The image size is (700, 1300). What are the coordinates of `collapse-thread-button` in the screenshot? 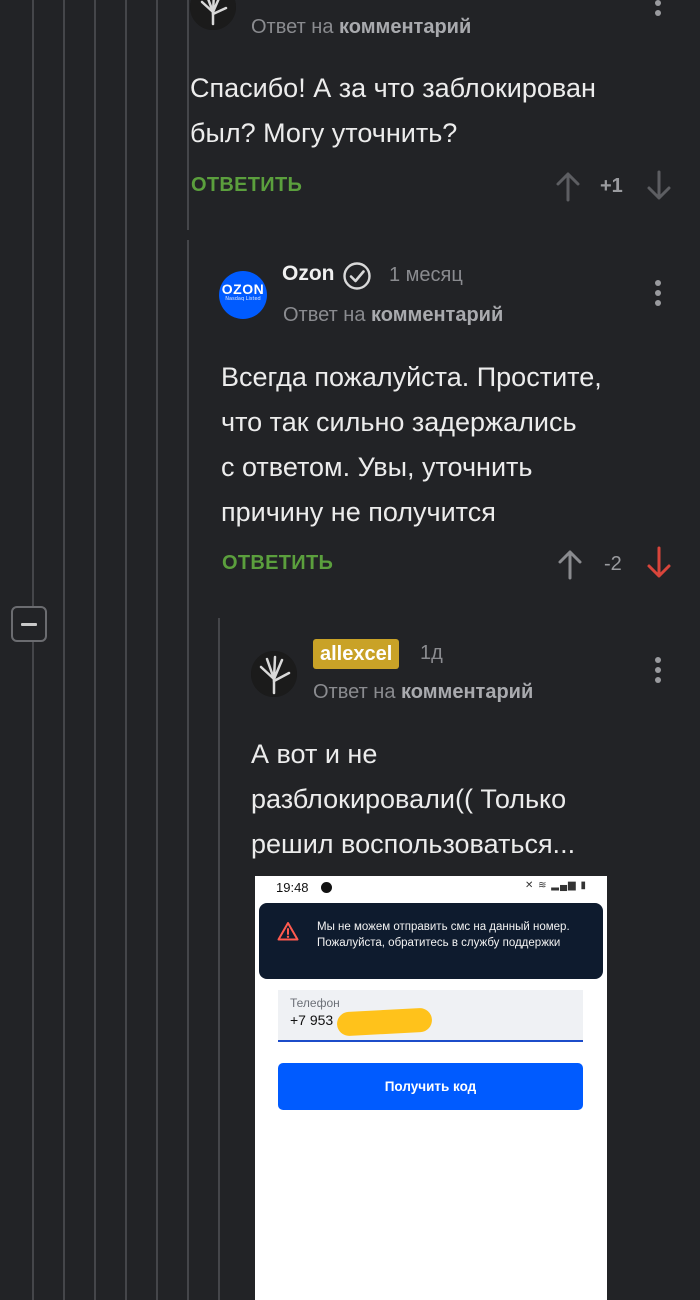 It's located at (29, 624).